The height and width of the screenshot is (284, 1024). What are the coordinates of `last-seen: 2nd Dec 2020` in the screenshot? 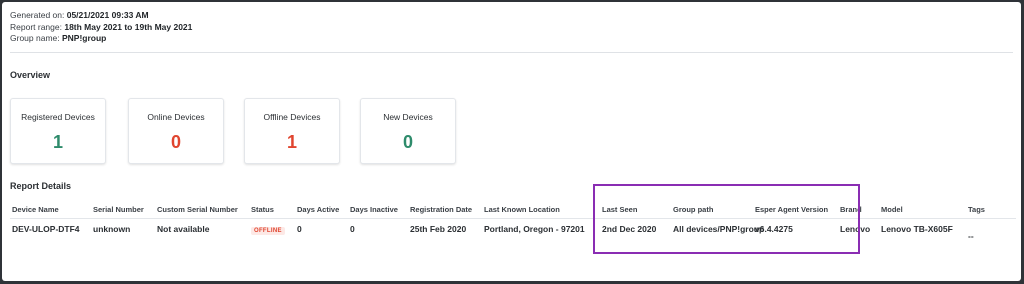 It's located at (629, 229).